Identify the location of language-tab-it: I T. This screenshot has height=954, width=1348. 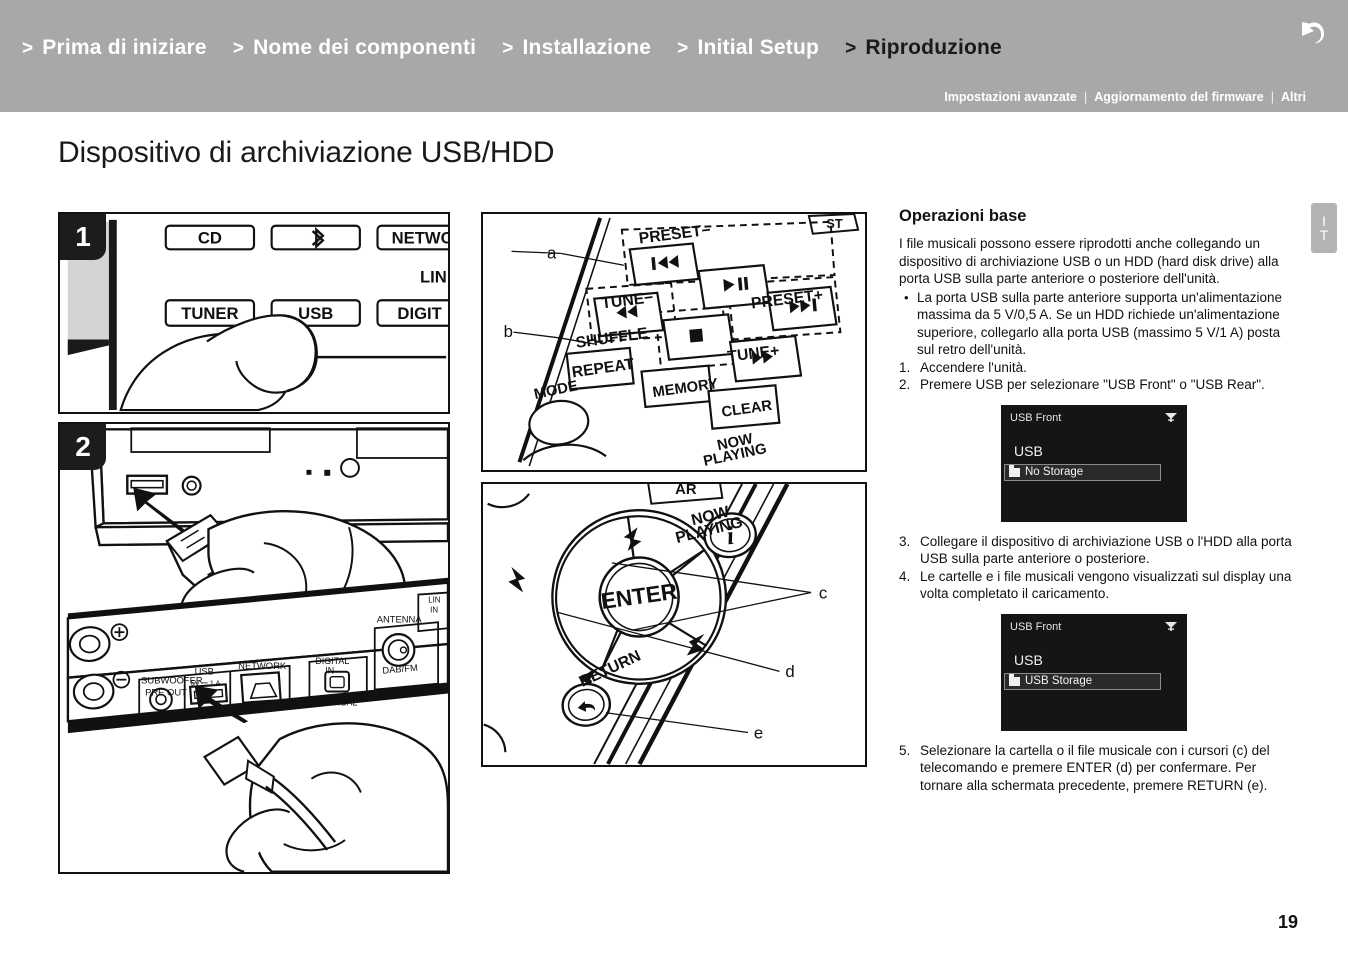
(1324, 228).